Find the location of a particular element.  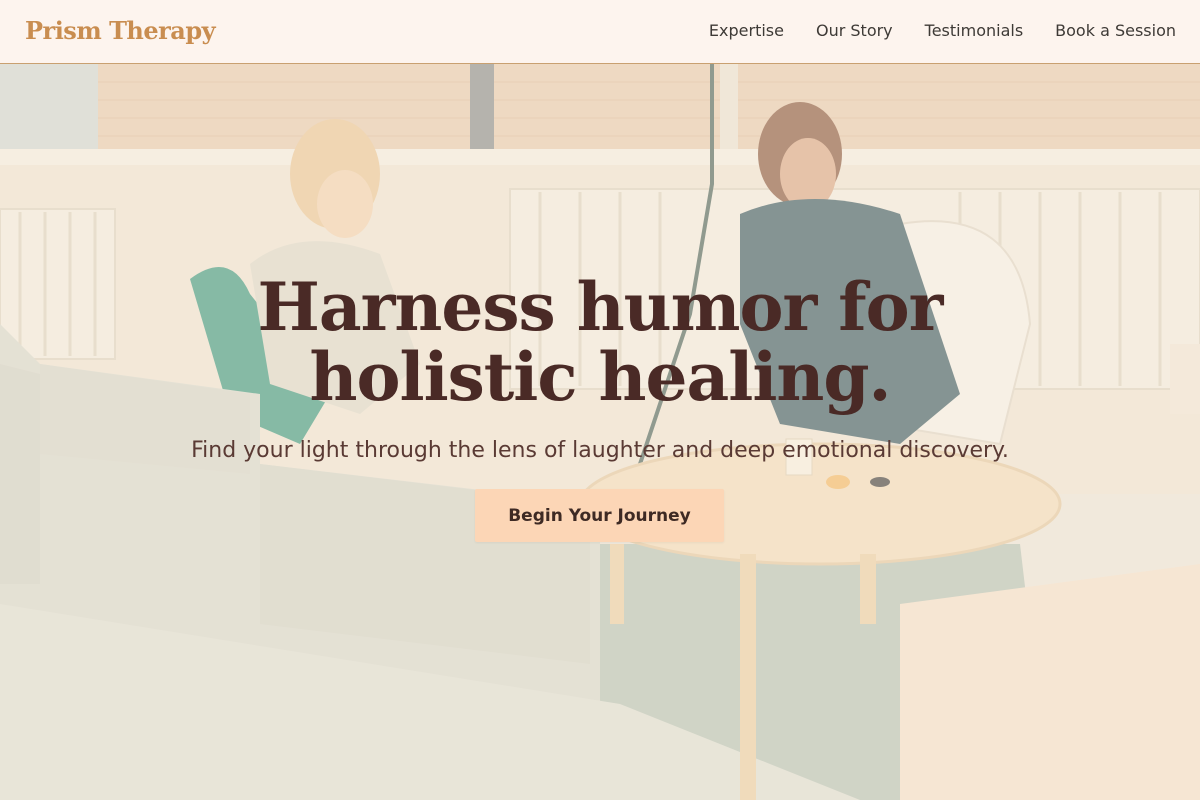

hero-title-line-1: Harness humor for is located at coordinates (600, 307).